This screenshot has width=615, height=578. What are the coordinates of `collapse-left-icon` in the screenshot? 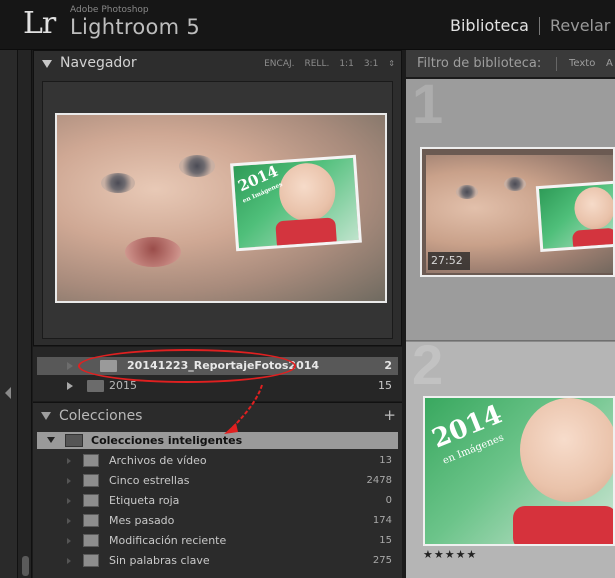 It's located at (8, 393).